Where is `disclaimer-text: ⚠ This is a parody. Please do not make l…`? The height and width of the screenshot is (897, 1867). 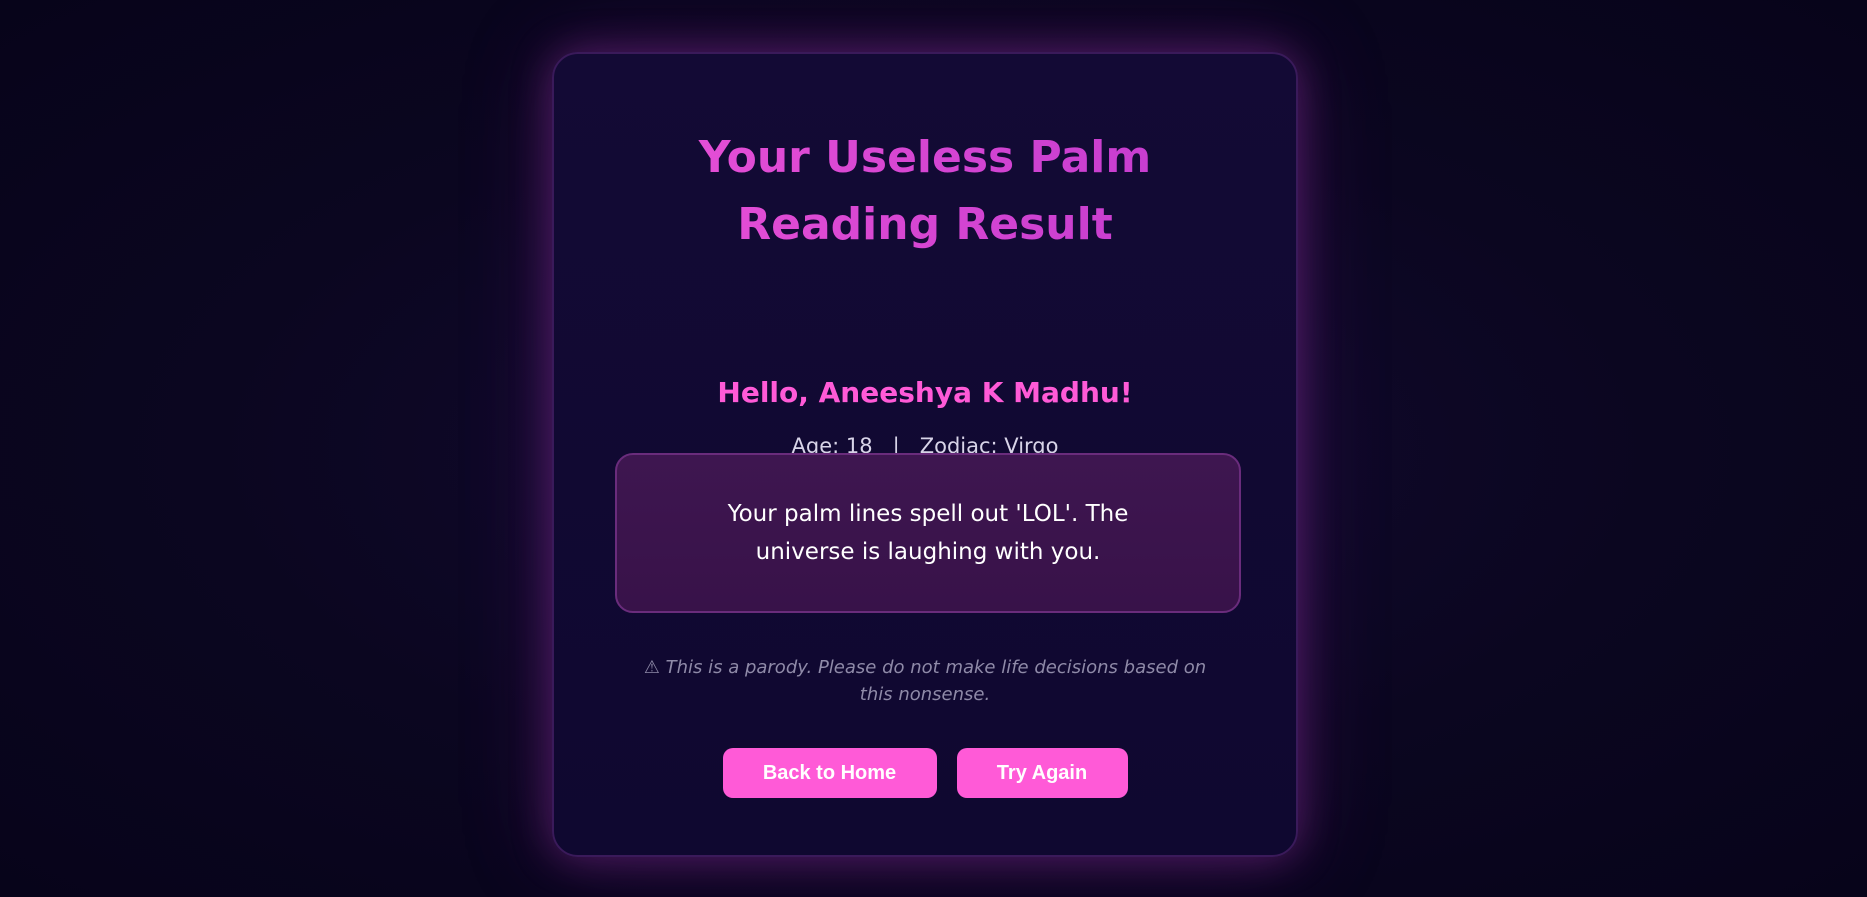 disclaimer-text: ⚠ This is a parody. Please do not make l… is located at coordinates (925, 681).